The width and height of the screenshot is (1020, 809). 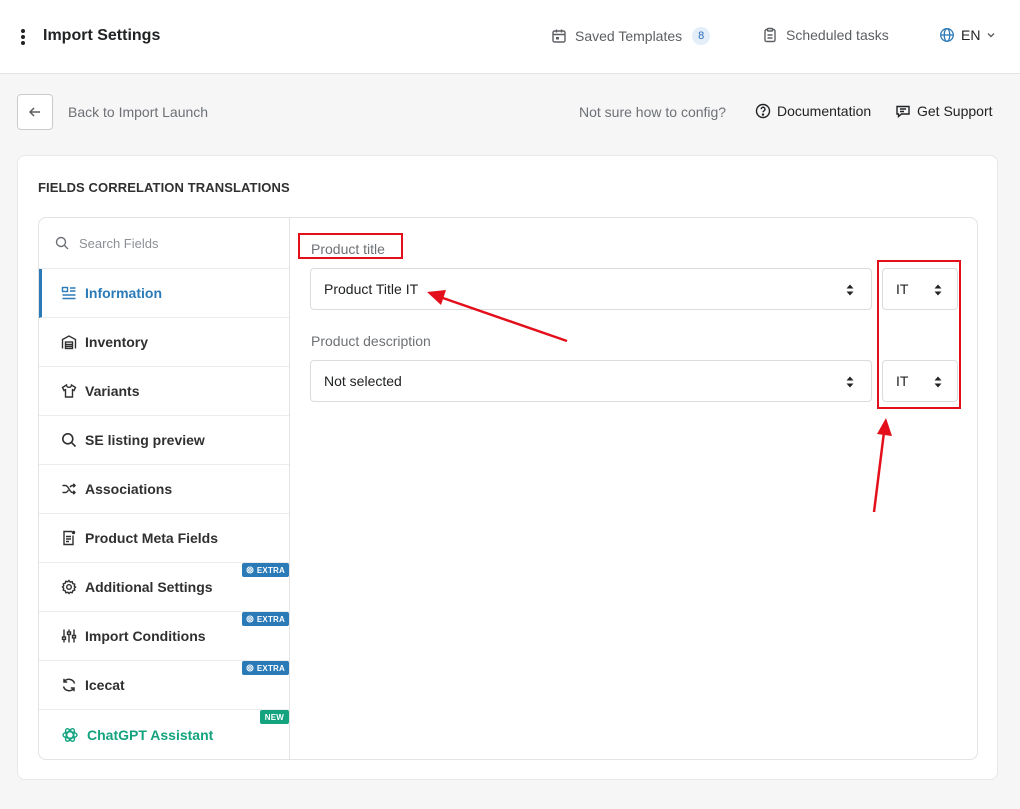 What do you see at coordinates (145, 636) in the screenshot?
I see `sidebar-item-label: Import Conditions` at bounding box center [145, 636].